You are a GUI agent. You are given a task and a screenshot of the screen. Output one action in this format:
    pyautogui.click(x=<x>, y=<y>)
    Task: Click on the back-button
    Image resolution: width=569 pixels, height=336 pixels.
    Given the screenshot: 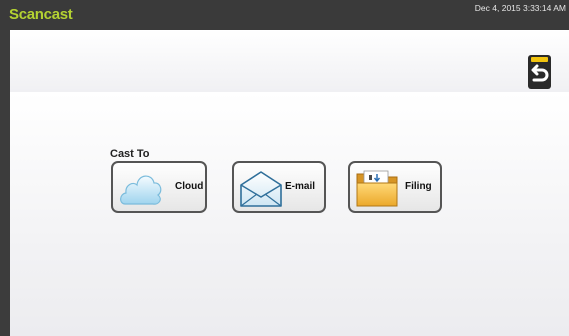 What is the action you would take?
    pyautogui.click(x=539, y=72)
    